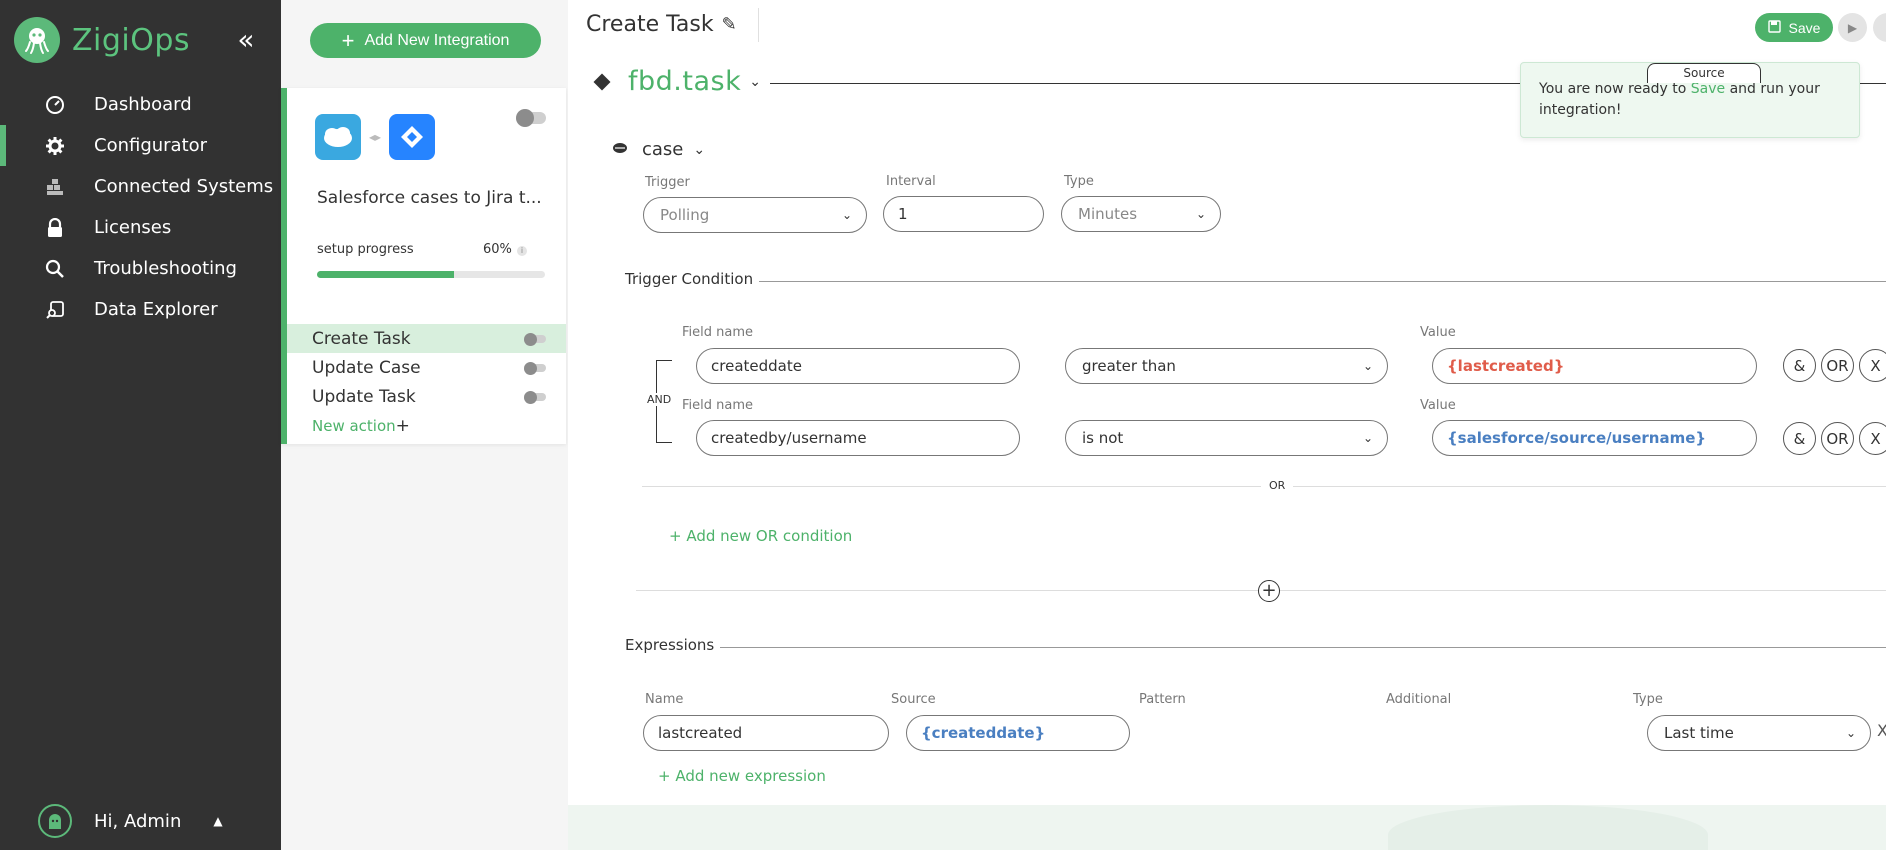 The width and height of the screenshot is (1886, 850). I want to click on setup-progress-bar, so click(431, 274).